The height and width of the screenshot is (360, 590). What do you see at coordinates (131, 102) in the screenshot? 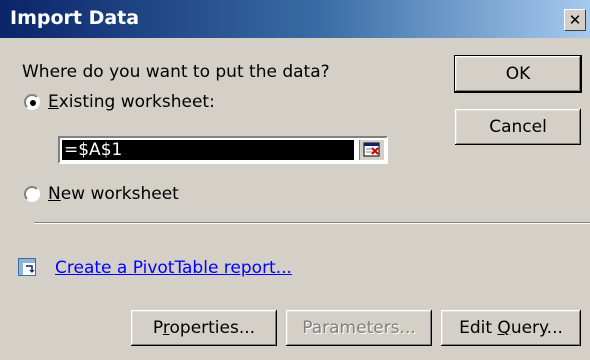
I see `existing-worksheet-label: Existing worksheet:` at bounding box center [131, 102].